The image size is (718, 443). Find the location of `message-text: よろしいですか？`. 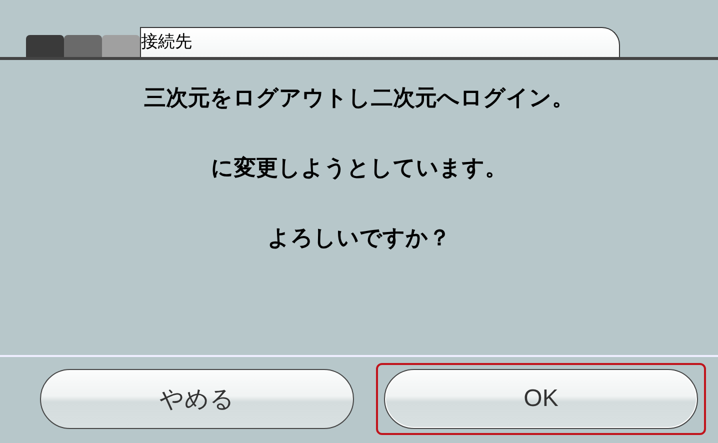

message-text: よろしいですか？ is located at coordinates (359, 239).